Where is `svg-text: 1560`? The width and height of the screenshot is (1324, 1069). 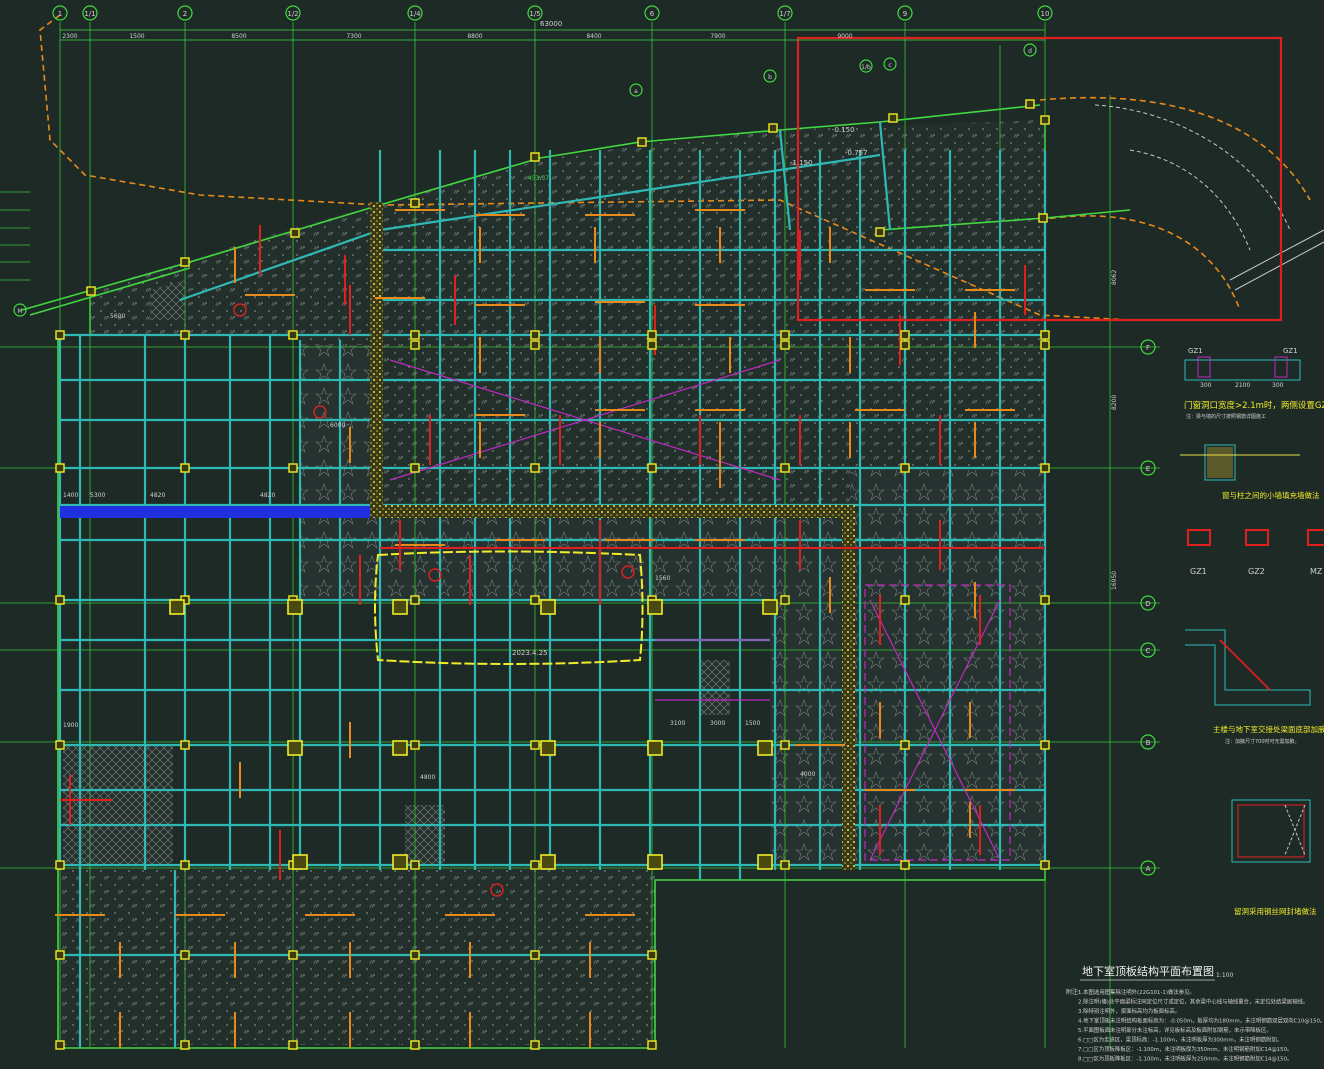
svg-text: 1560 is located at coordinates (662, 578).